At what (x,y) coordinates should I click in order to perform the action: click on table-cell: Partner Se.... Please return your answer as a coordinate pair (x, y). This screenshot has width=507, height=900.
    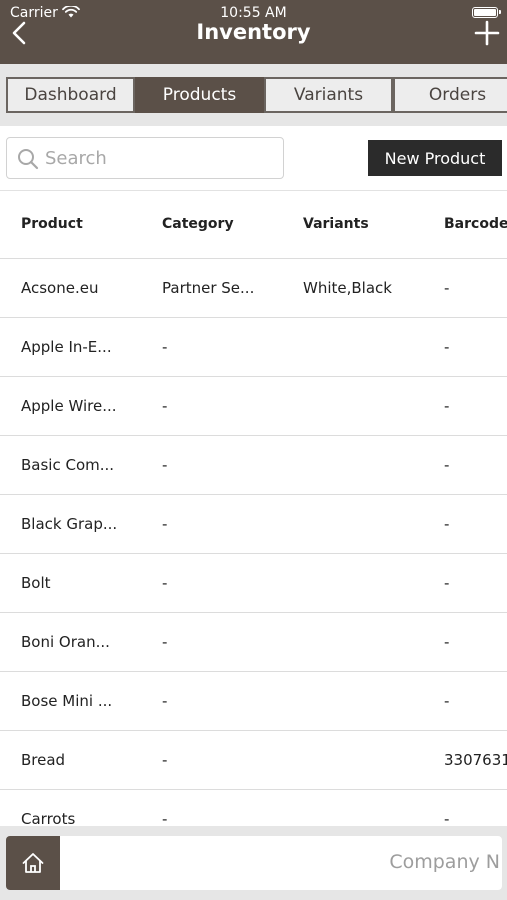
    Looking at the image, I should click on (208, 288).